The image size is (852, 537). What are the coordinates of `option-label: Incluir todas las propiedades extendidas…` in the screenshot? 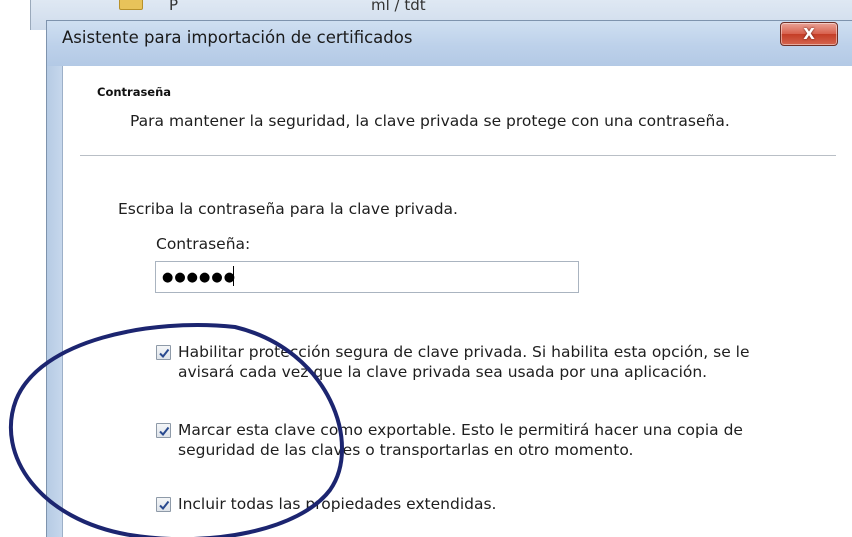 It's located at (337, 504).